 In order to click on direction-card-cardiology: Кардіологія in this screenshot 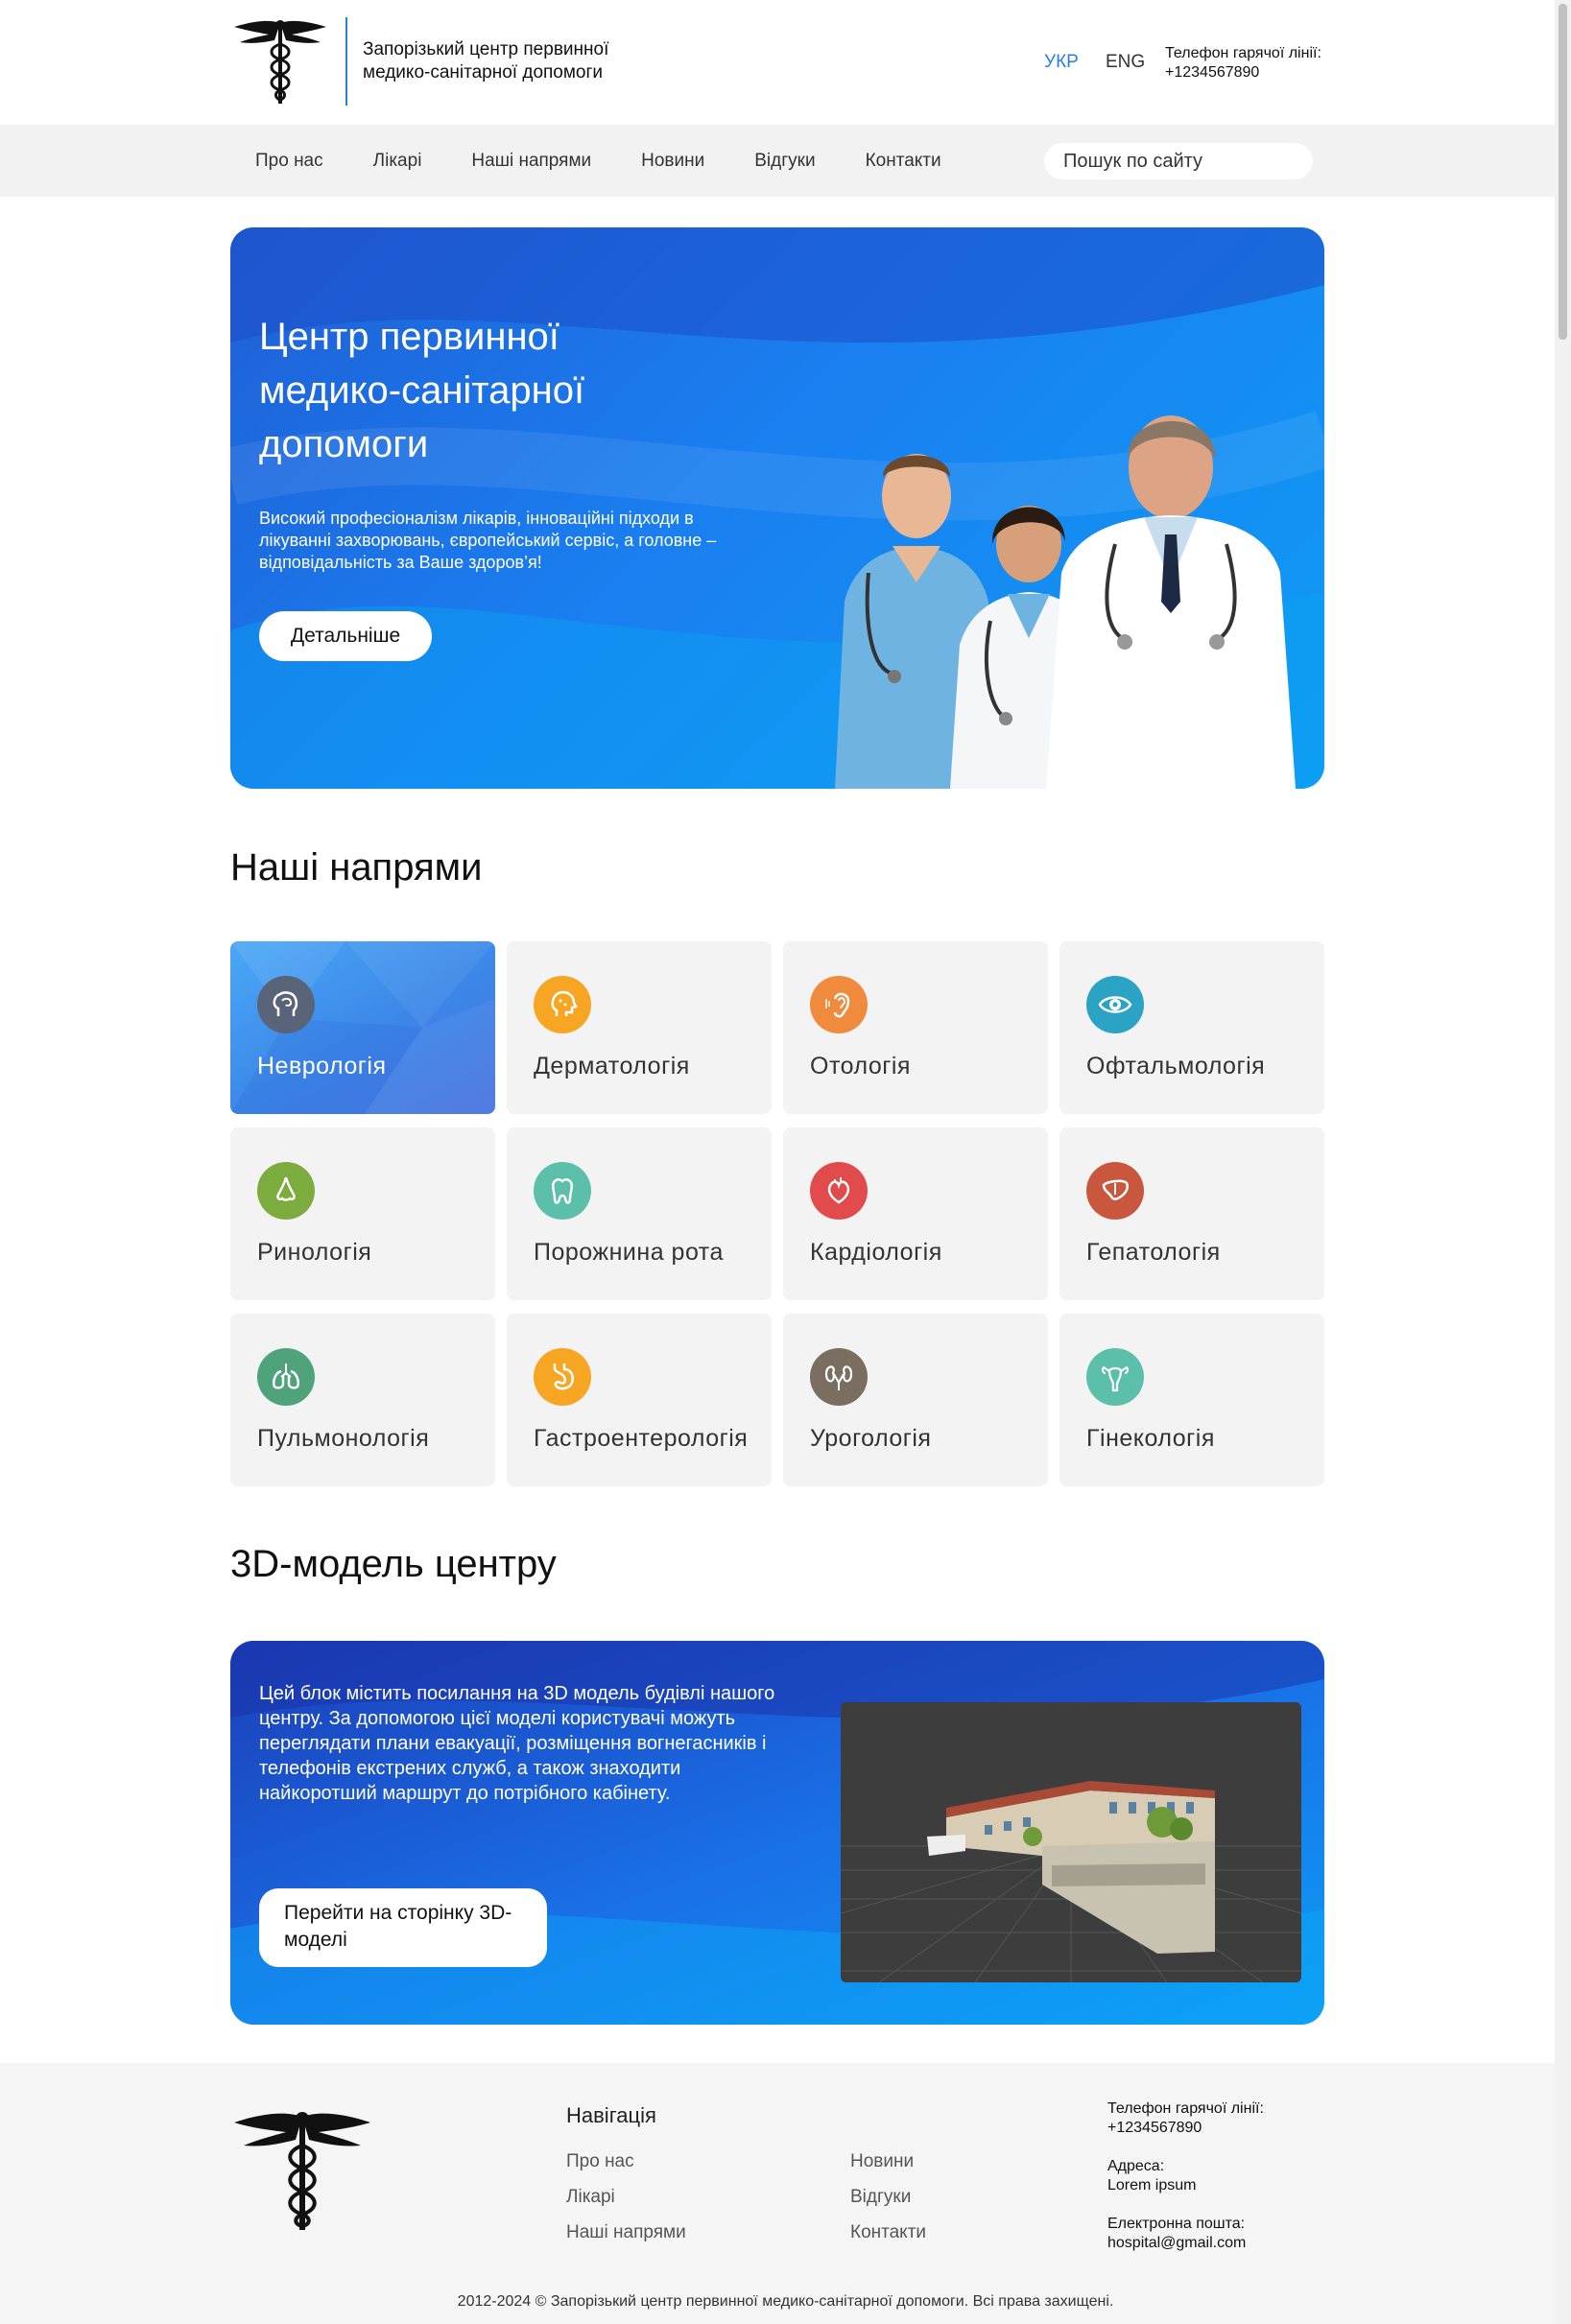, I will do `click(915, 1214)`.